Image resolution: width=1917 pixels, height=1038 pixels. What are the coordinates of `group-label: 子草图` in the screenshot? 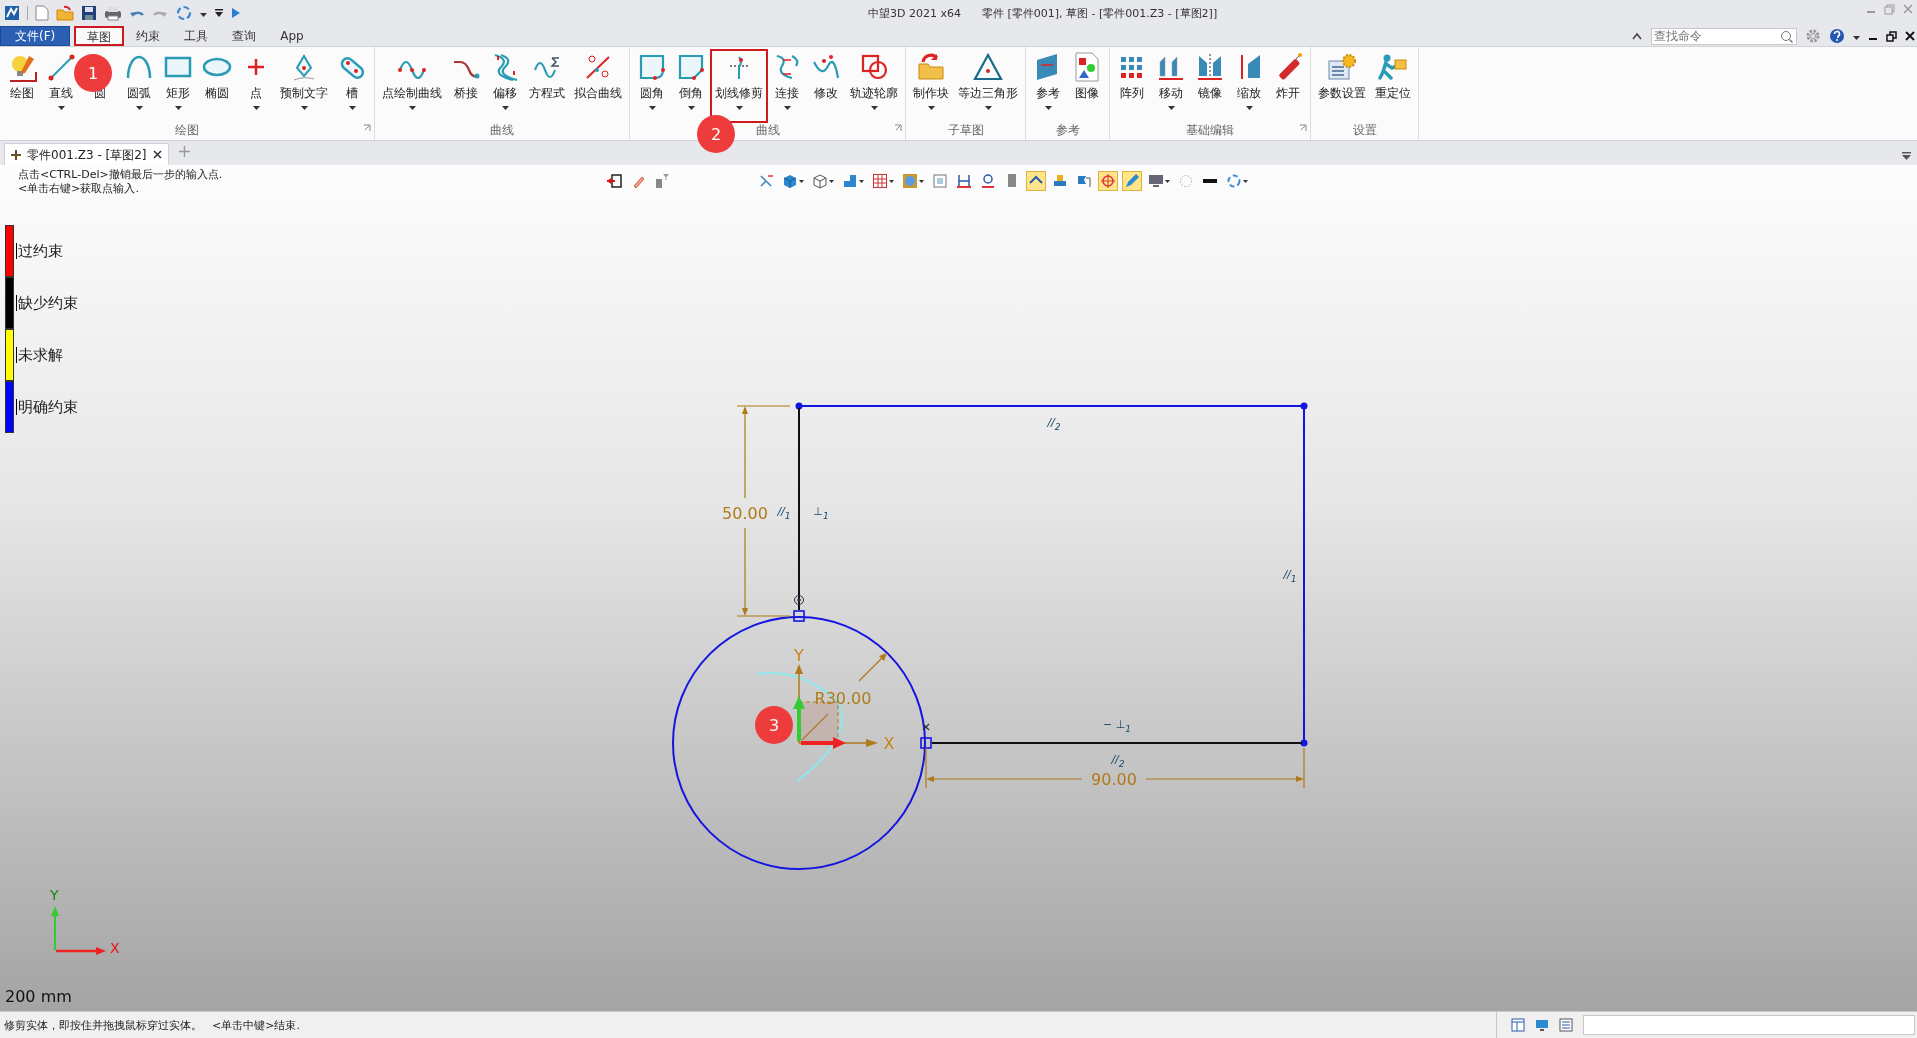 It's located at (965, 130).